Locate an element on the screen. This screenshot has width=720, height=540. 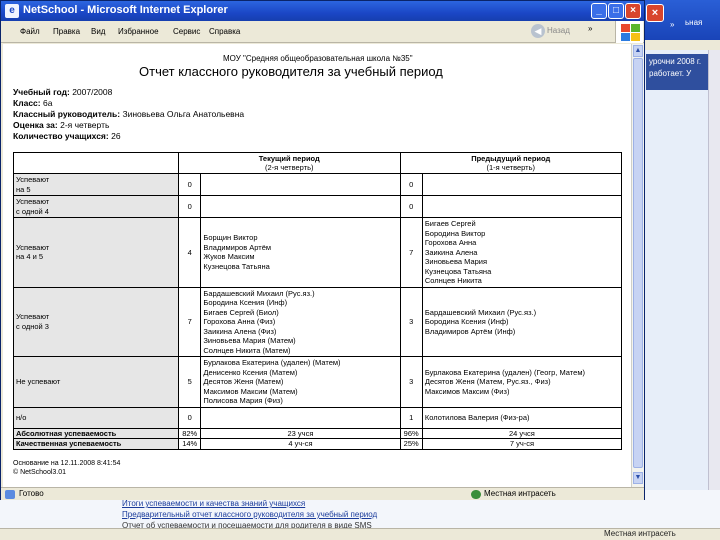
current-count: 4 is located at coordinates (190, 252).